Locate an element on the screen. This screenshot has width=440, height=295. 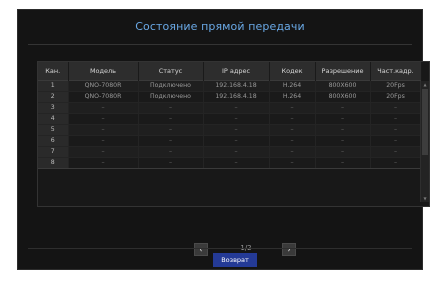
header-ip: IP адрес is located at coordinates (236, 71).